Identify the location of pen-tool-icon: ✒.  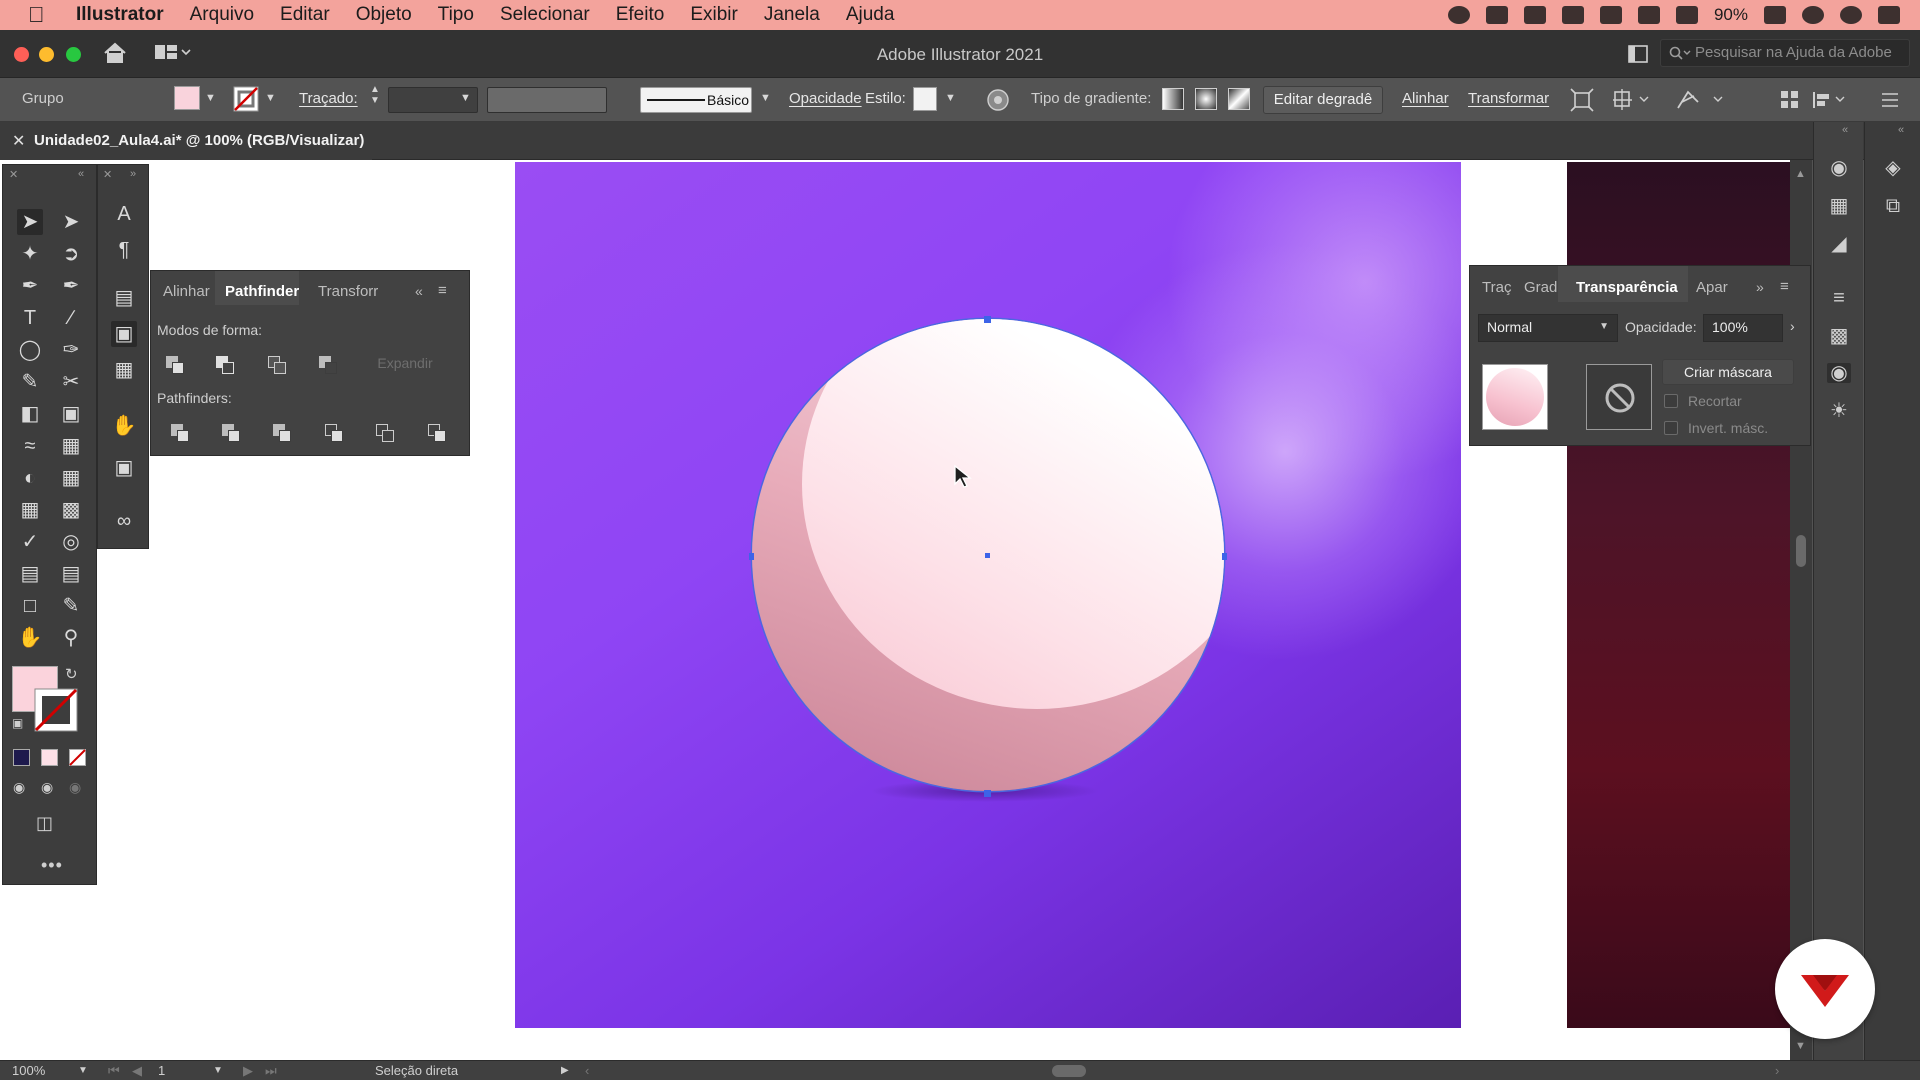
(30, 286).